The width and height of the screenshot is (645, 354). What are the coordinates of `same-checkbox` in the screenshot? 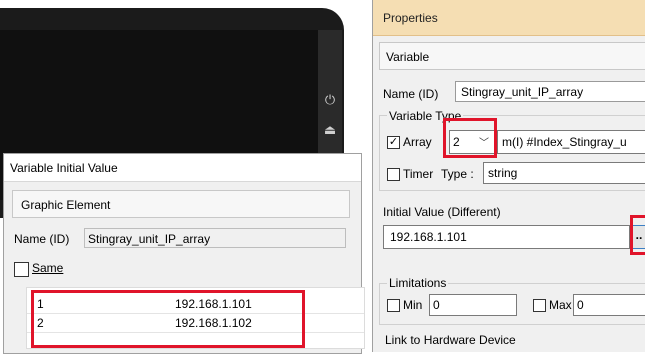 It's located at (21, 269).